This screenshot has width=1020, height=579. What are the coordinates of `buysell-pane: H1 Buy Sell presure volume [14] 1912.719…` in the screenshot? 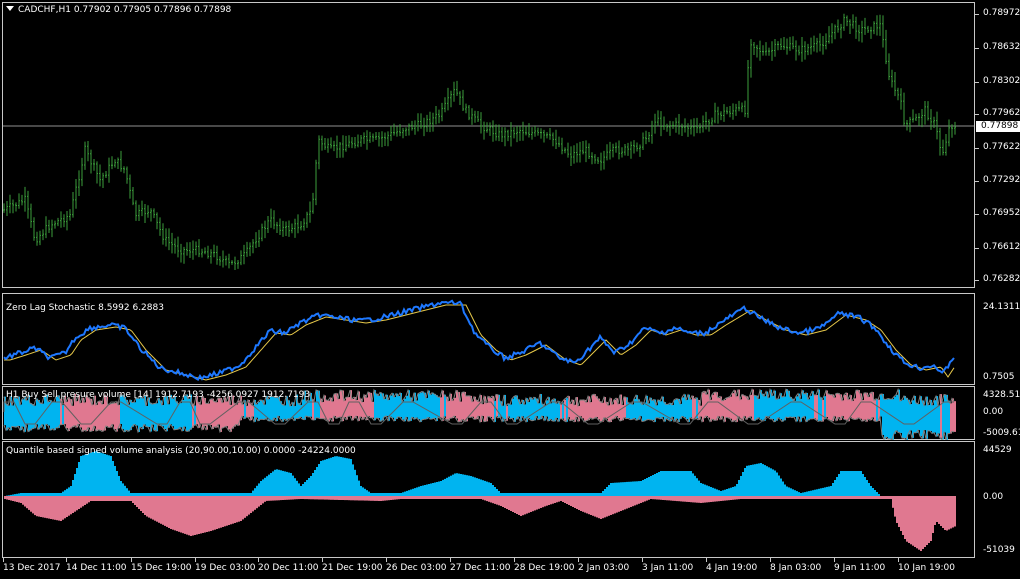 It's located at (510, 413).